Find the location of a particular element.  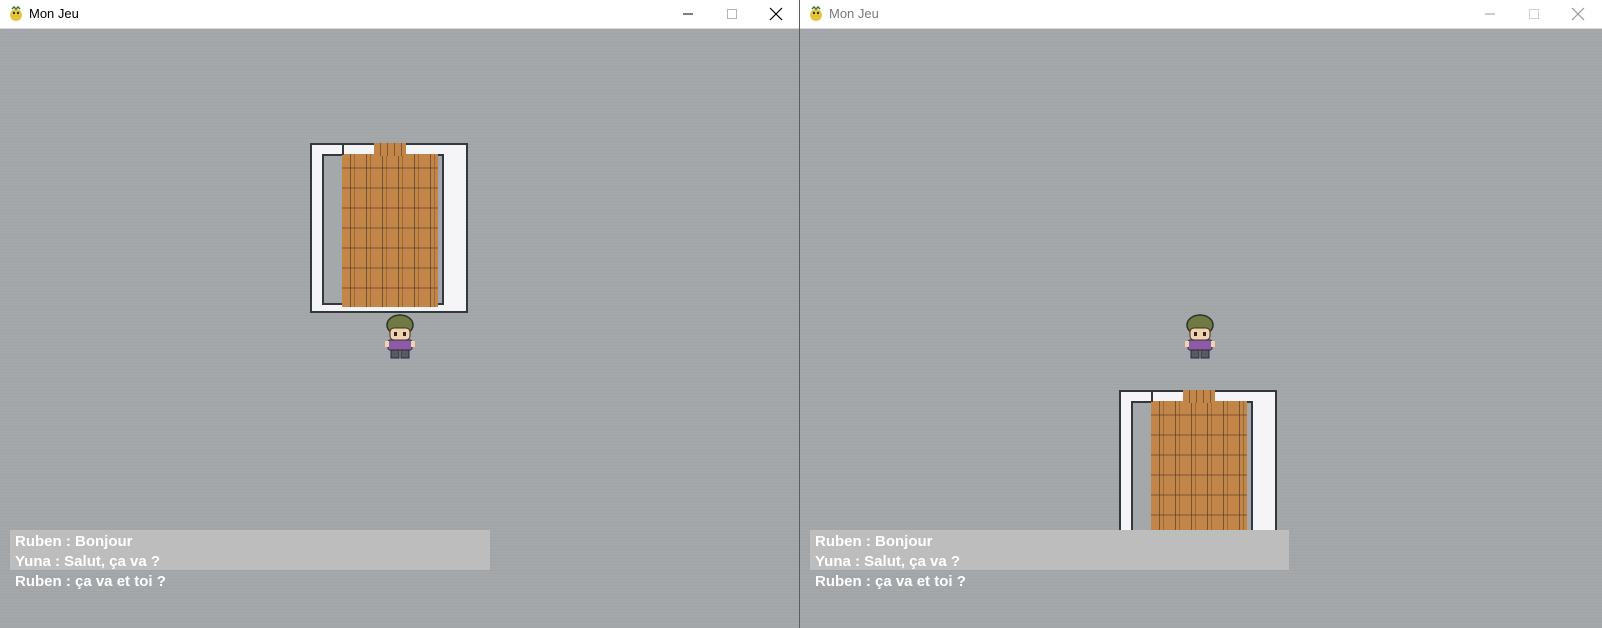

house-building is located at coordinates (389, 228).